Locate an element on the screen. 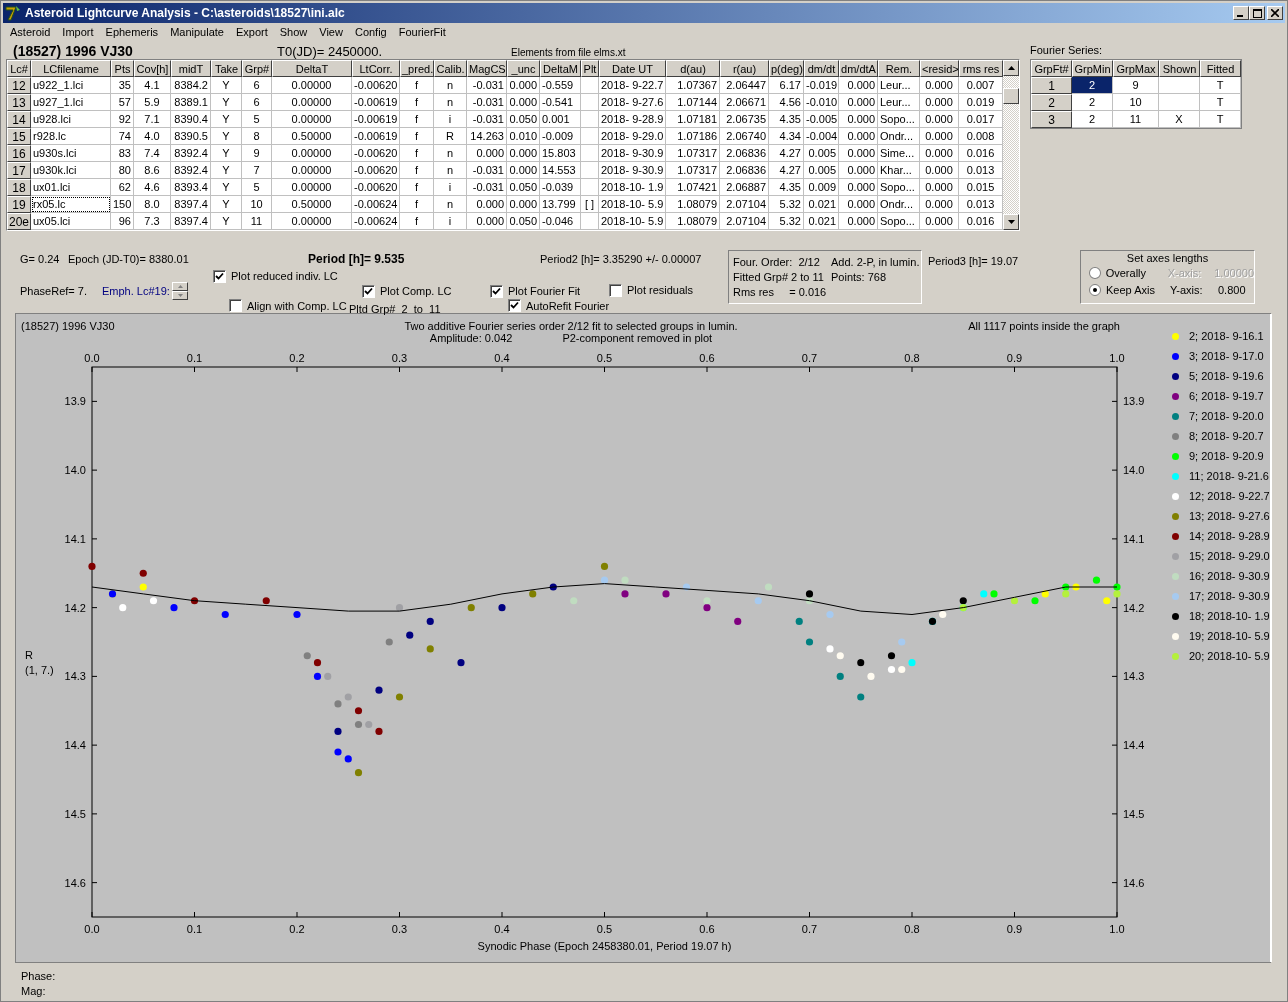 The height and width of the screenshot is (1002, 1288). column-header: GrpMin is located at coordinates (1092, 68).